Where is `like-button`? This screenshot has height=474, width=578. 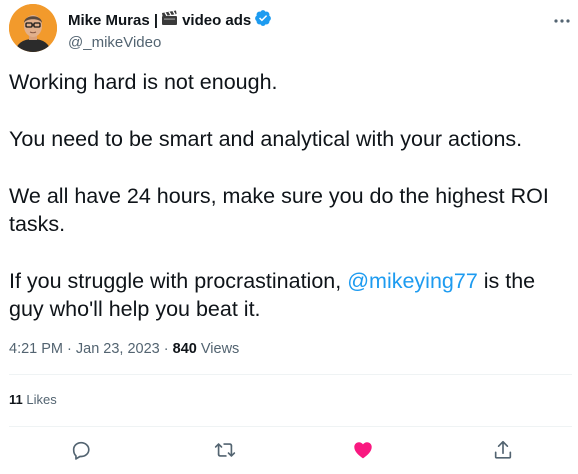
like-button is located at coordinates (363, 450).